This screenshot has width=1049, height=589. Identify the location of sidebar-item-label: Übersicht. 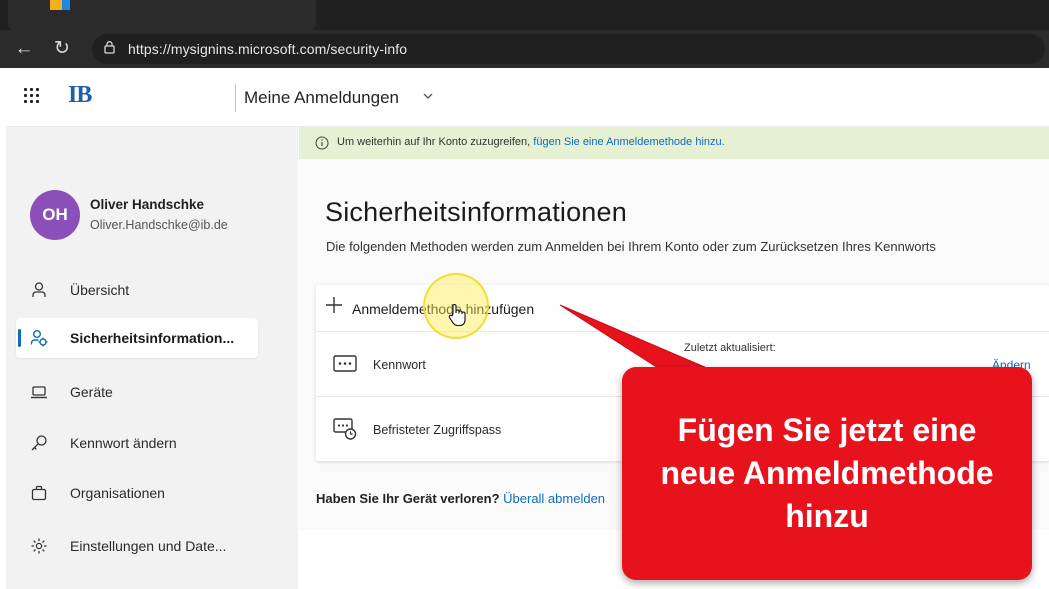
(100, 290).